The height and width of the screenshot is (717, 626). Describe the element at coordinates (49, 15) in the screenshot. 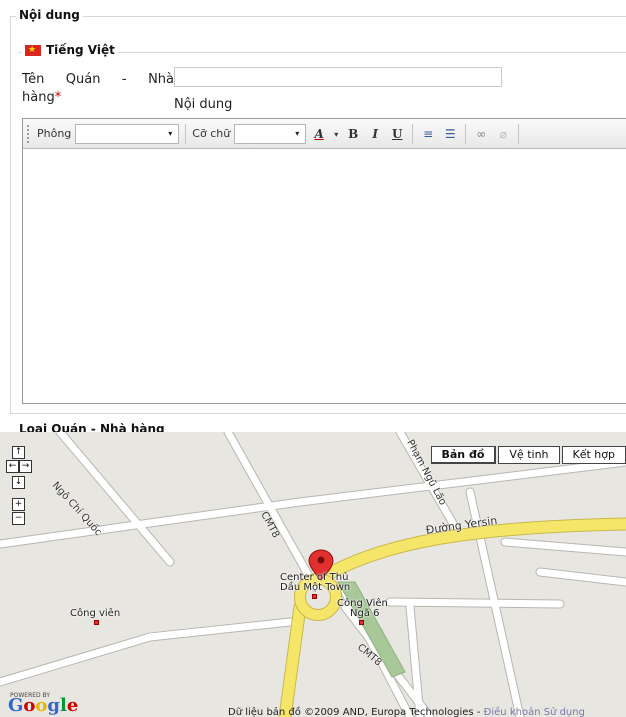

I see `section-title: Nội dung` at that location.